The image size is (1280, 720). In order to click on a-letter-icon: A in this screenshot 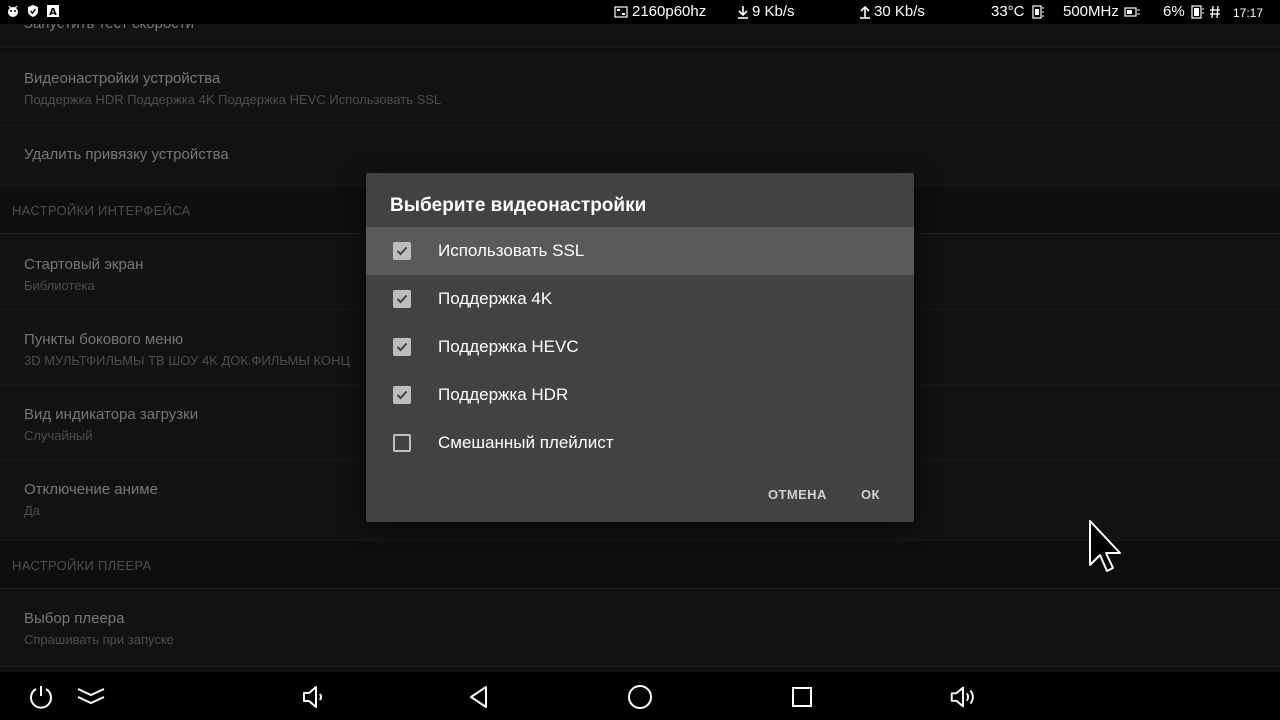, I will do `click(53, 11)`.